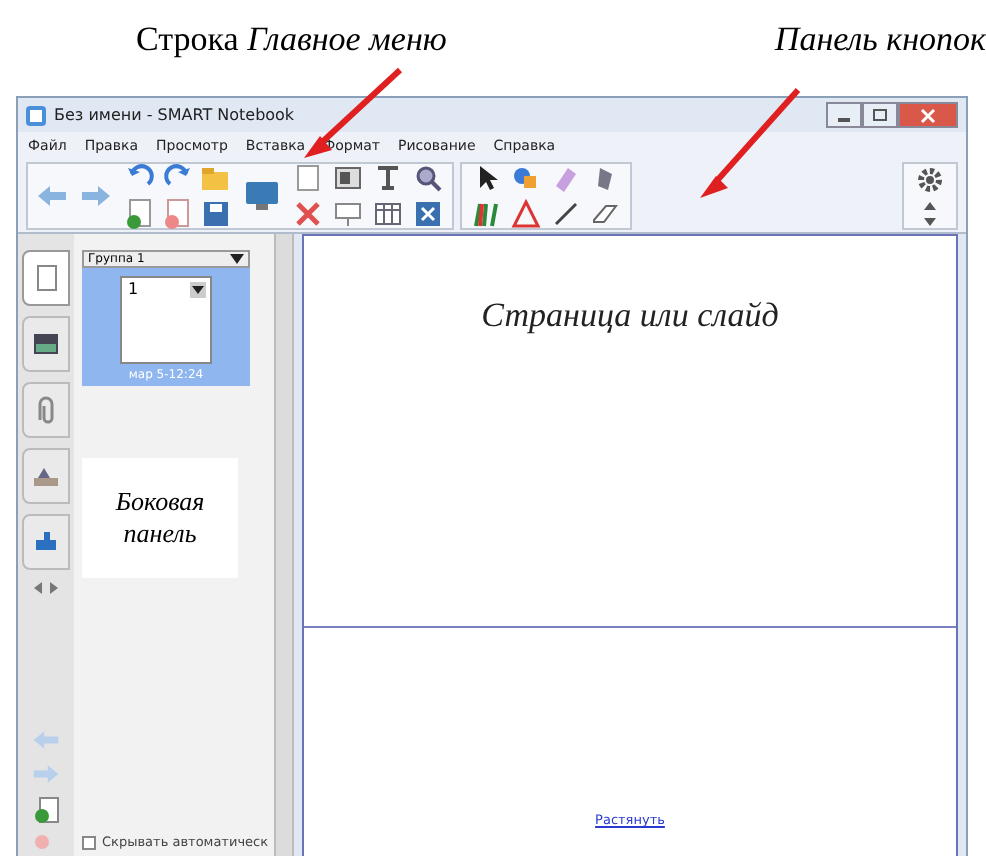 This screenshot has width=986, height=856. I want to click on gallery-icon, so click(46, 344).